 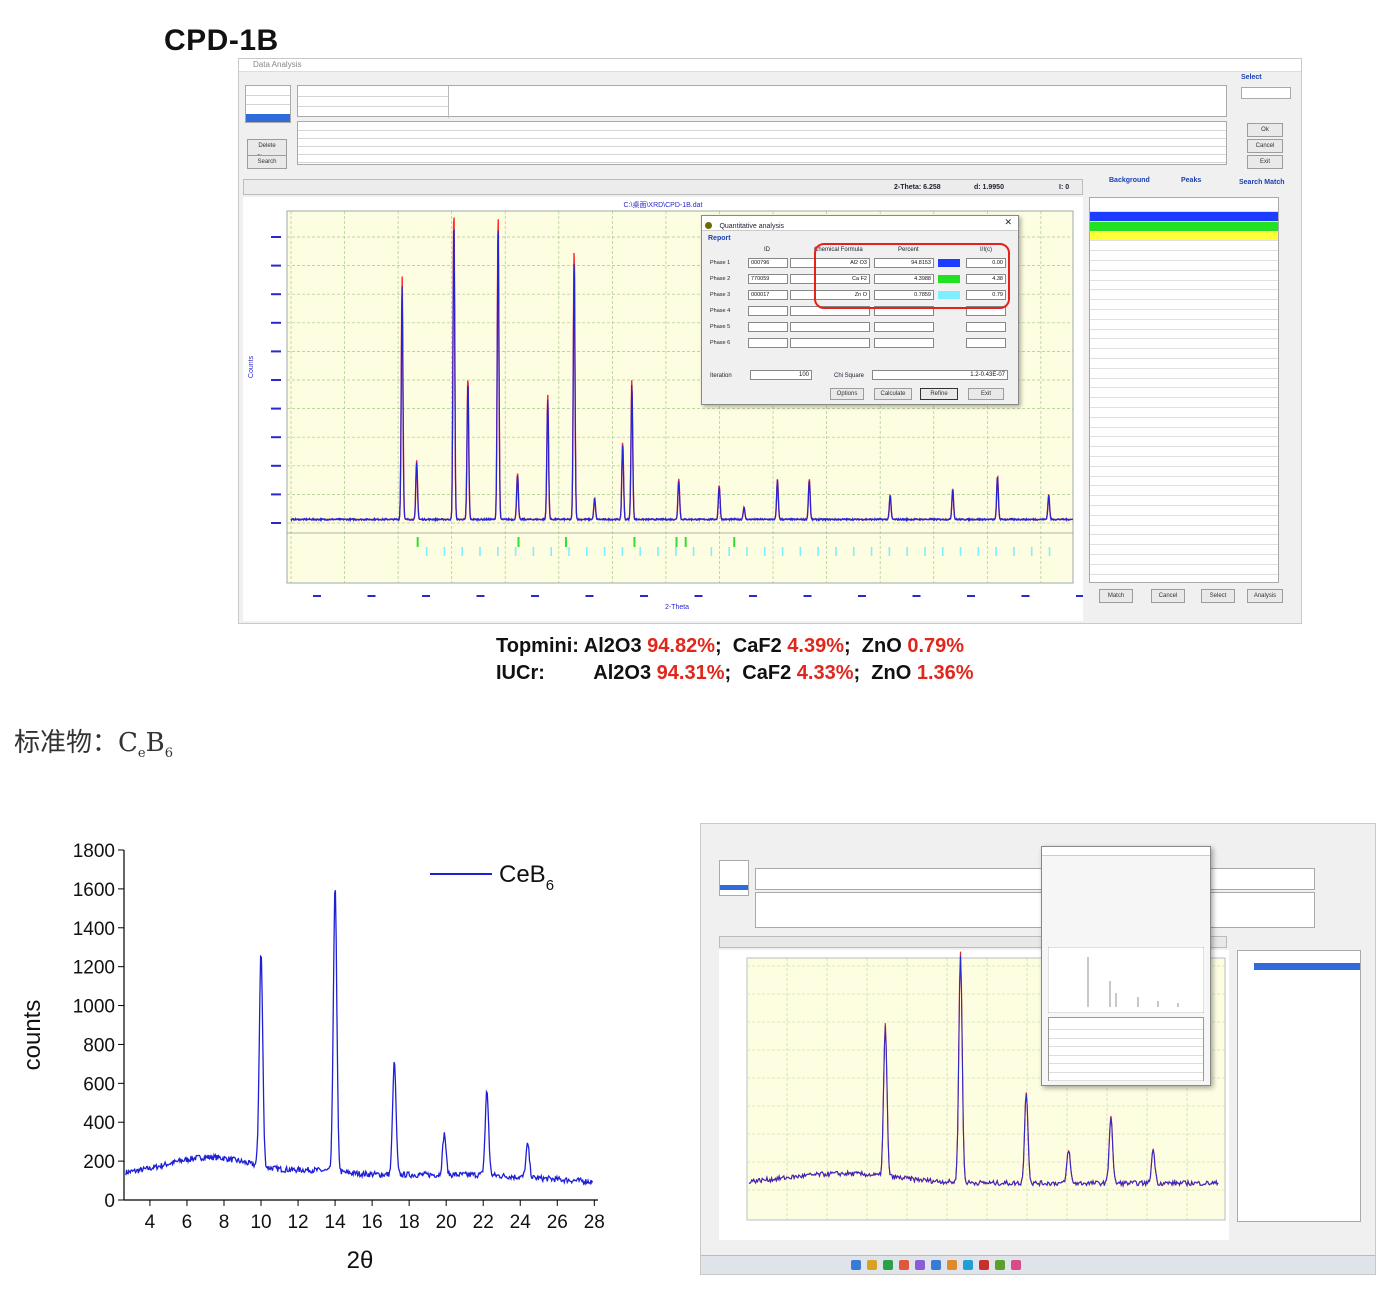 What do you see at coordinates (1218, 596) in the screenshot?
I see `select-button: Select` at bounding box center [1218, 596].